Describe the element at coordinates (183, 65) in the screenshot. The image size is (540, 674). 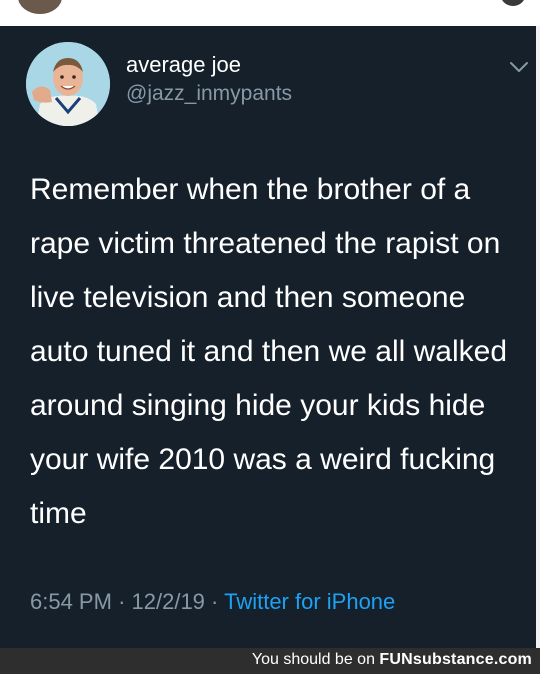
I see `display-name: average joe` at that location.